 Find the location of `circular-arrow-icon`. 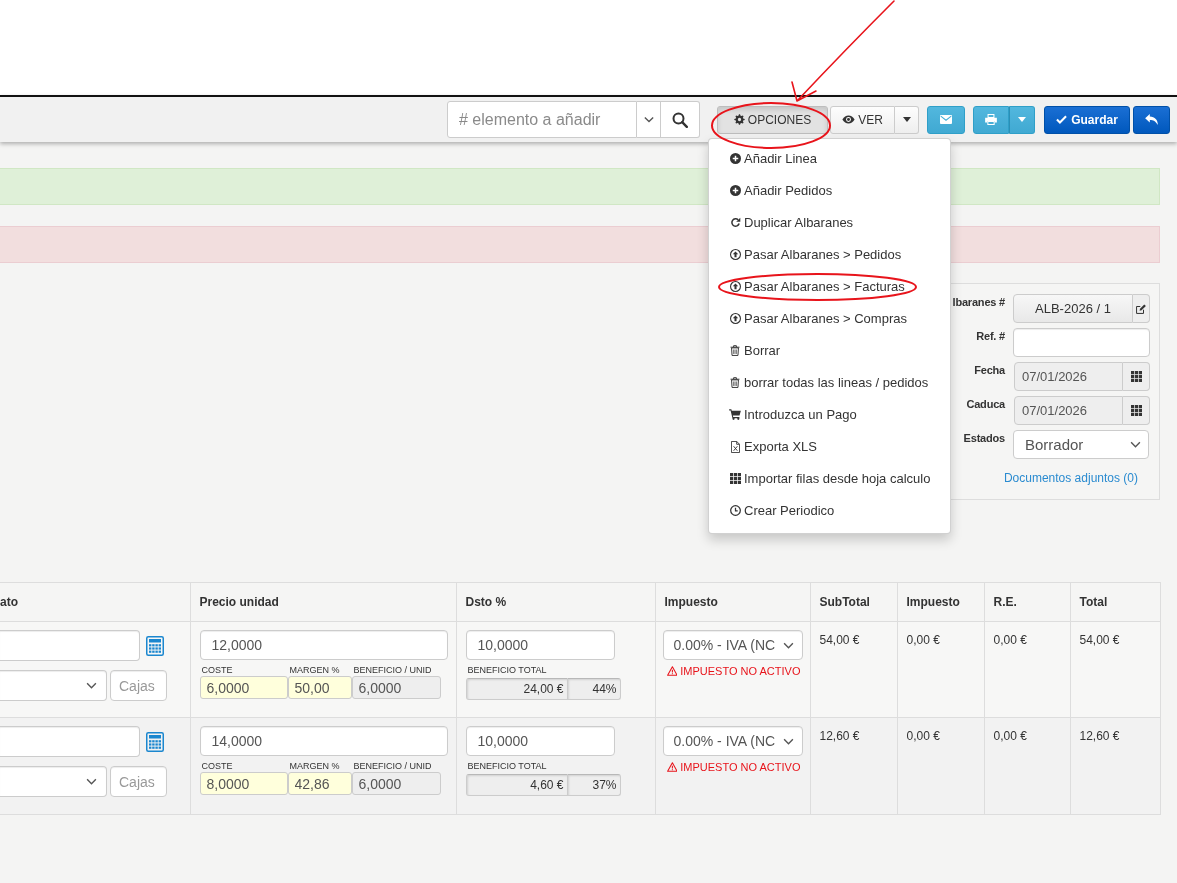

circular-arrow-icon is located at coordinates (735, 222).